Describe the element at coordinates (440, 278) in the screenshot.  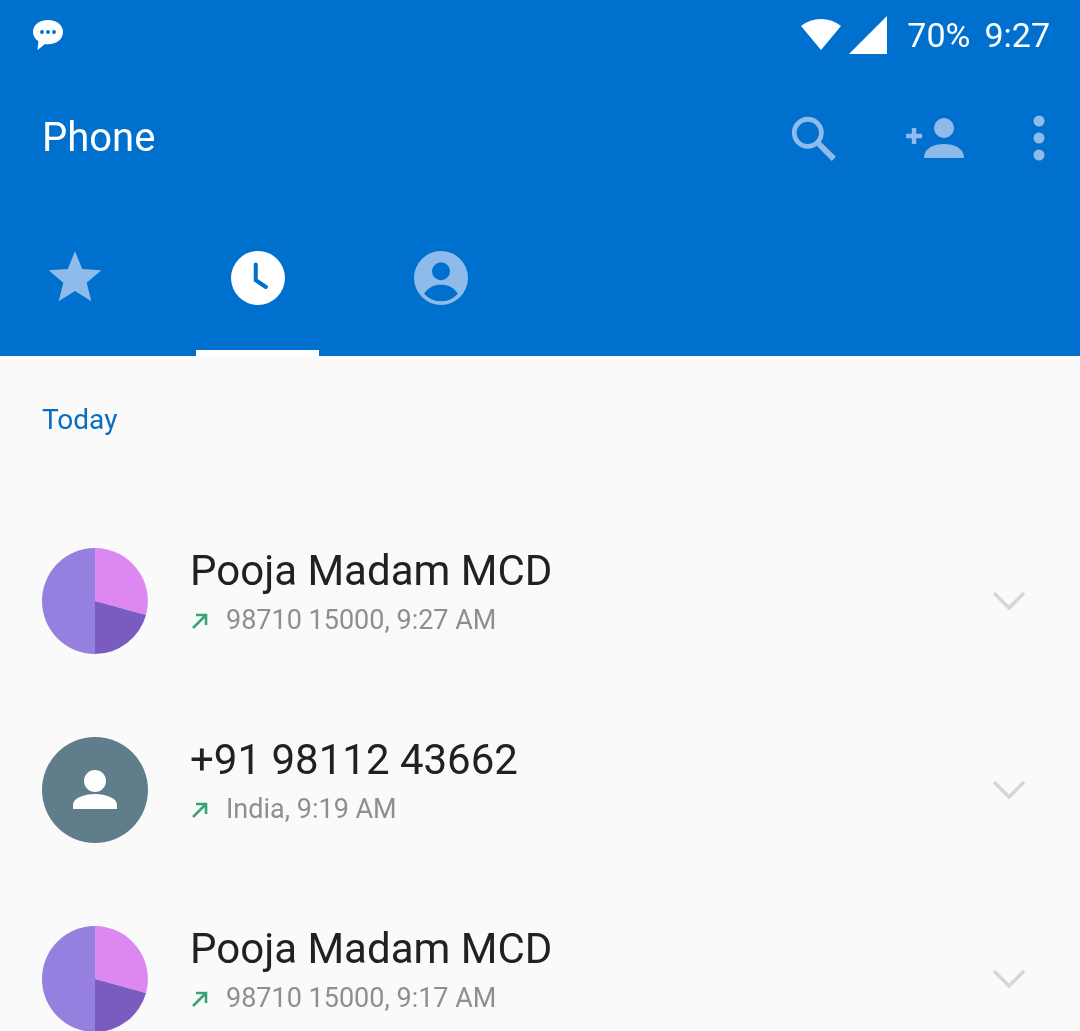
I see `person-icon` at that location.